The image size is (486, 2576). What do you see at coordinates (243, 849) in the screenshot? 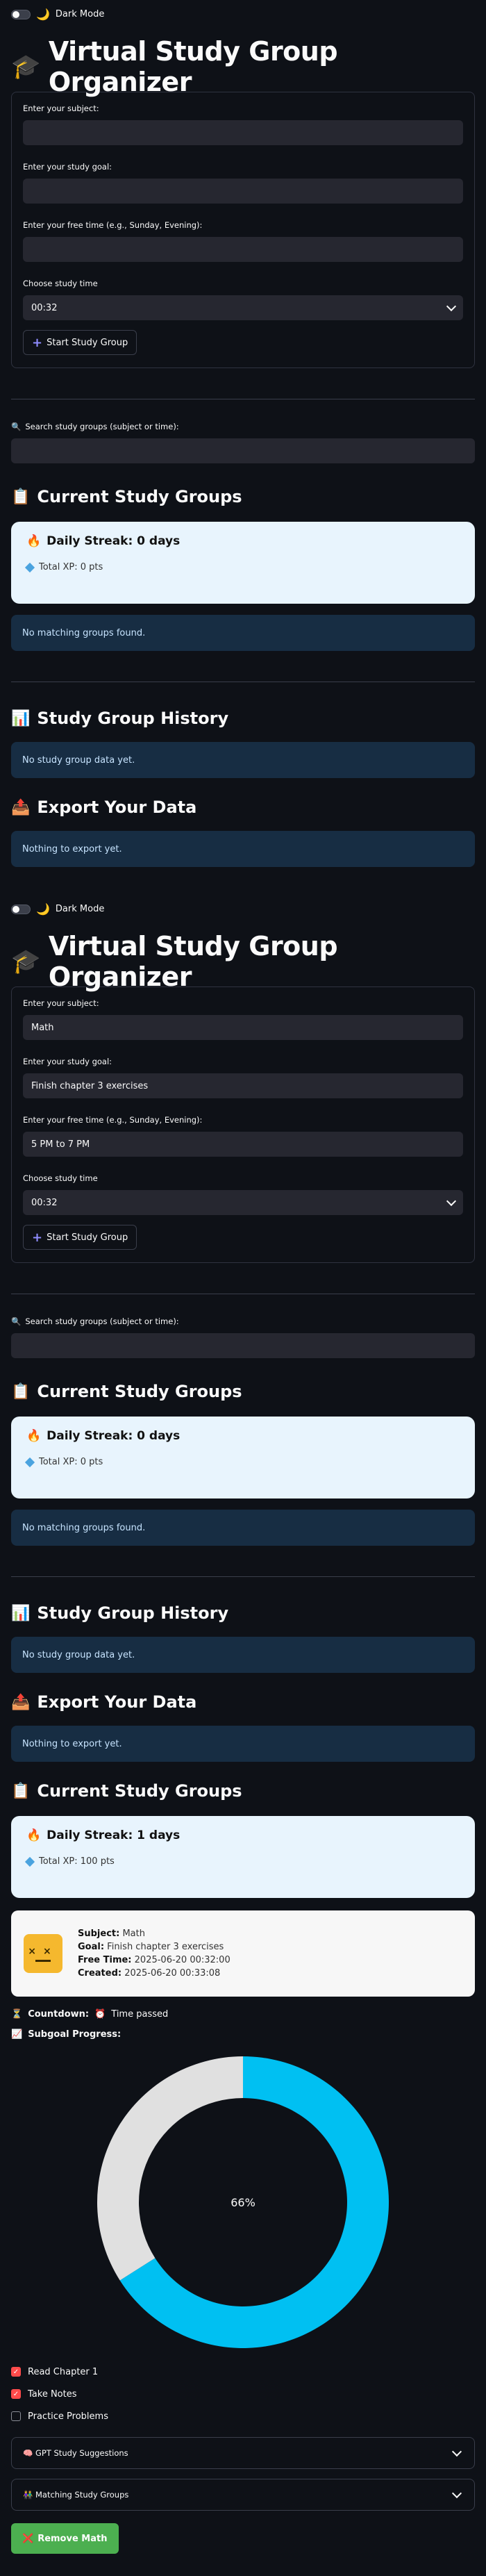
I see `export-alert: Nothing to export yet.` at bounding box center [243, 849].